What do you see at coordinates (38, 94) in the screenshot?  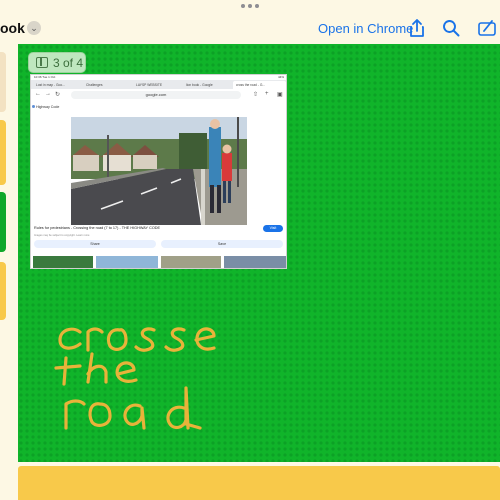 I see `back-icon: ←` at bounding box center [38, 94].